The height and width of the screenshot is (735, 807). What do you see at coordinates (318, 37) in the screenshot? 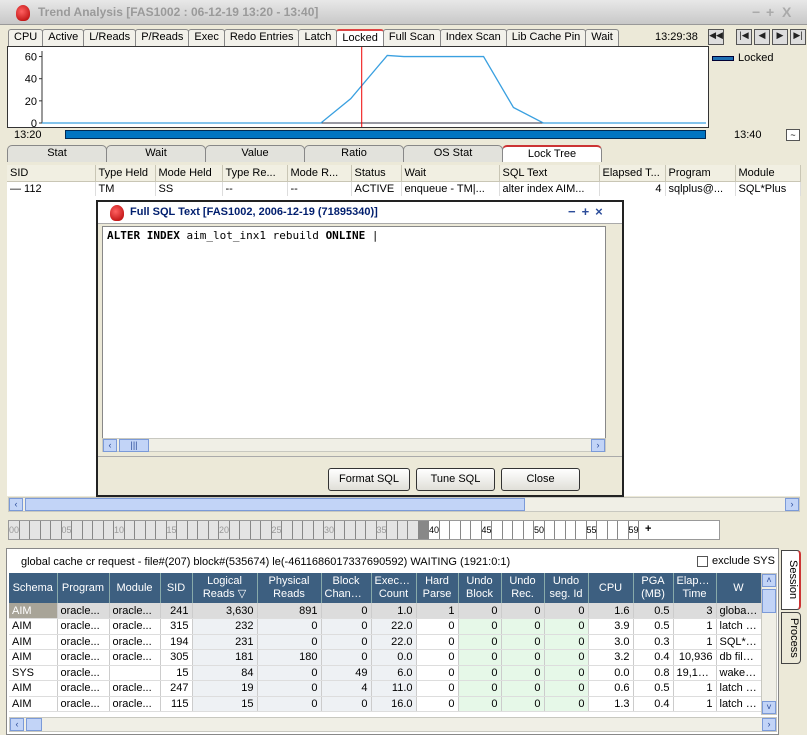
I see `tab-latch: Latch` at bounding box center [318, 37].